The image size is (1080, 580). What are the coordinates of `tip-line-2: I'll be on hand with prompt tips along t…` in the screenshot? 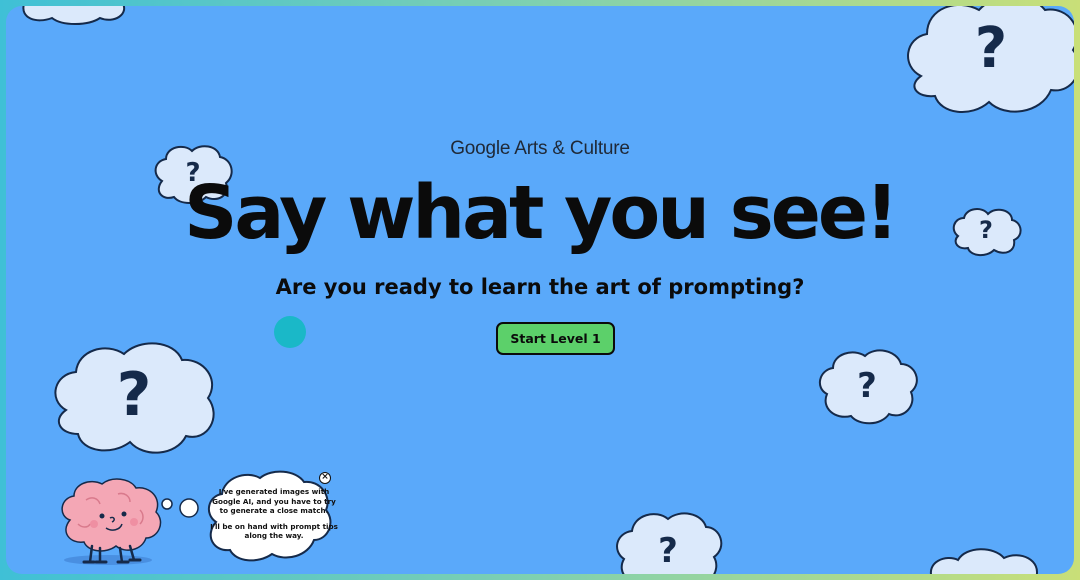 It's located at (274, 531).